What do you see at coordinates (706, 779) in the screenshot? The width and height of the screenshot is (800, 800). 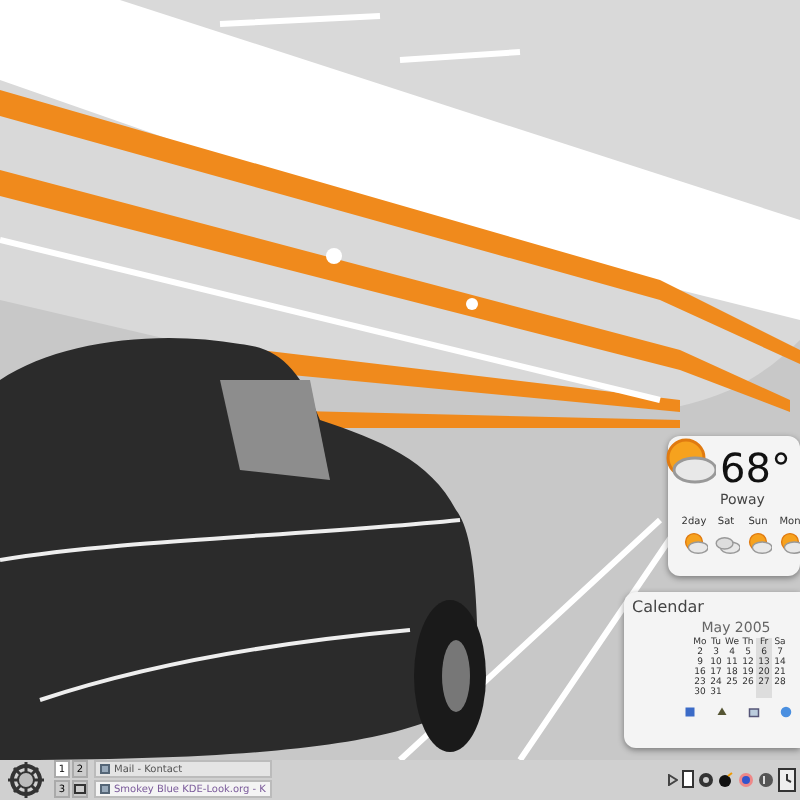 I see `wheel-icon` at bounding box center [706, 779].